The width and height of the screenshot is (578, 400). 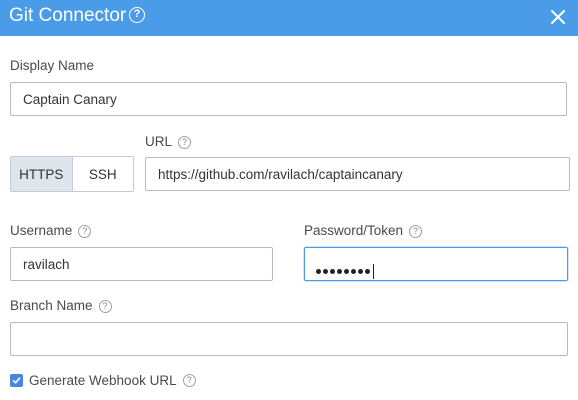 I want to click on url-input, so click(x=357, y=174).